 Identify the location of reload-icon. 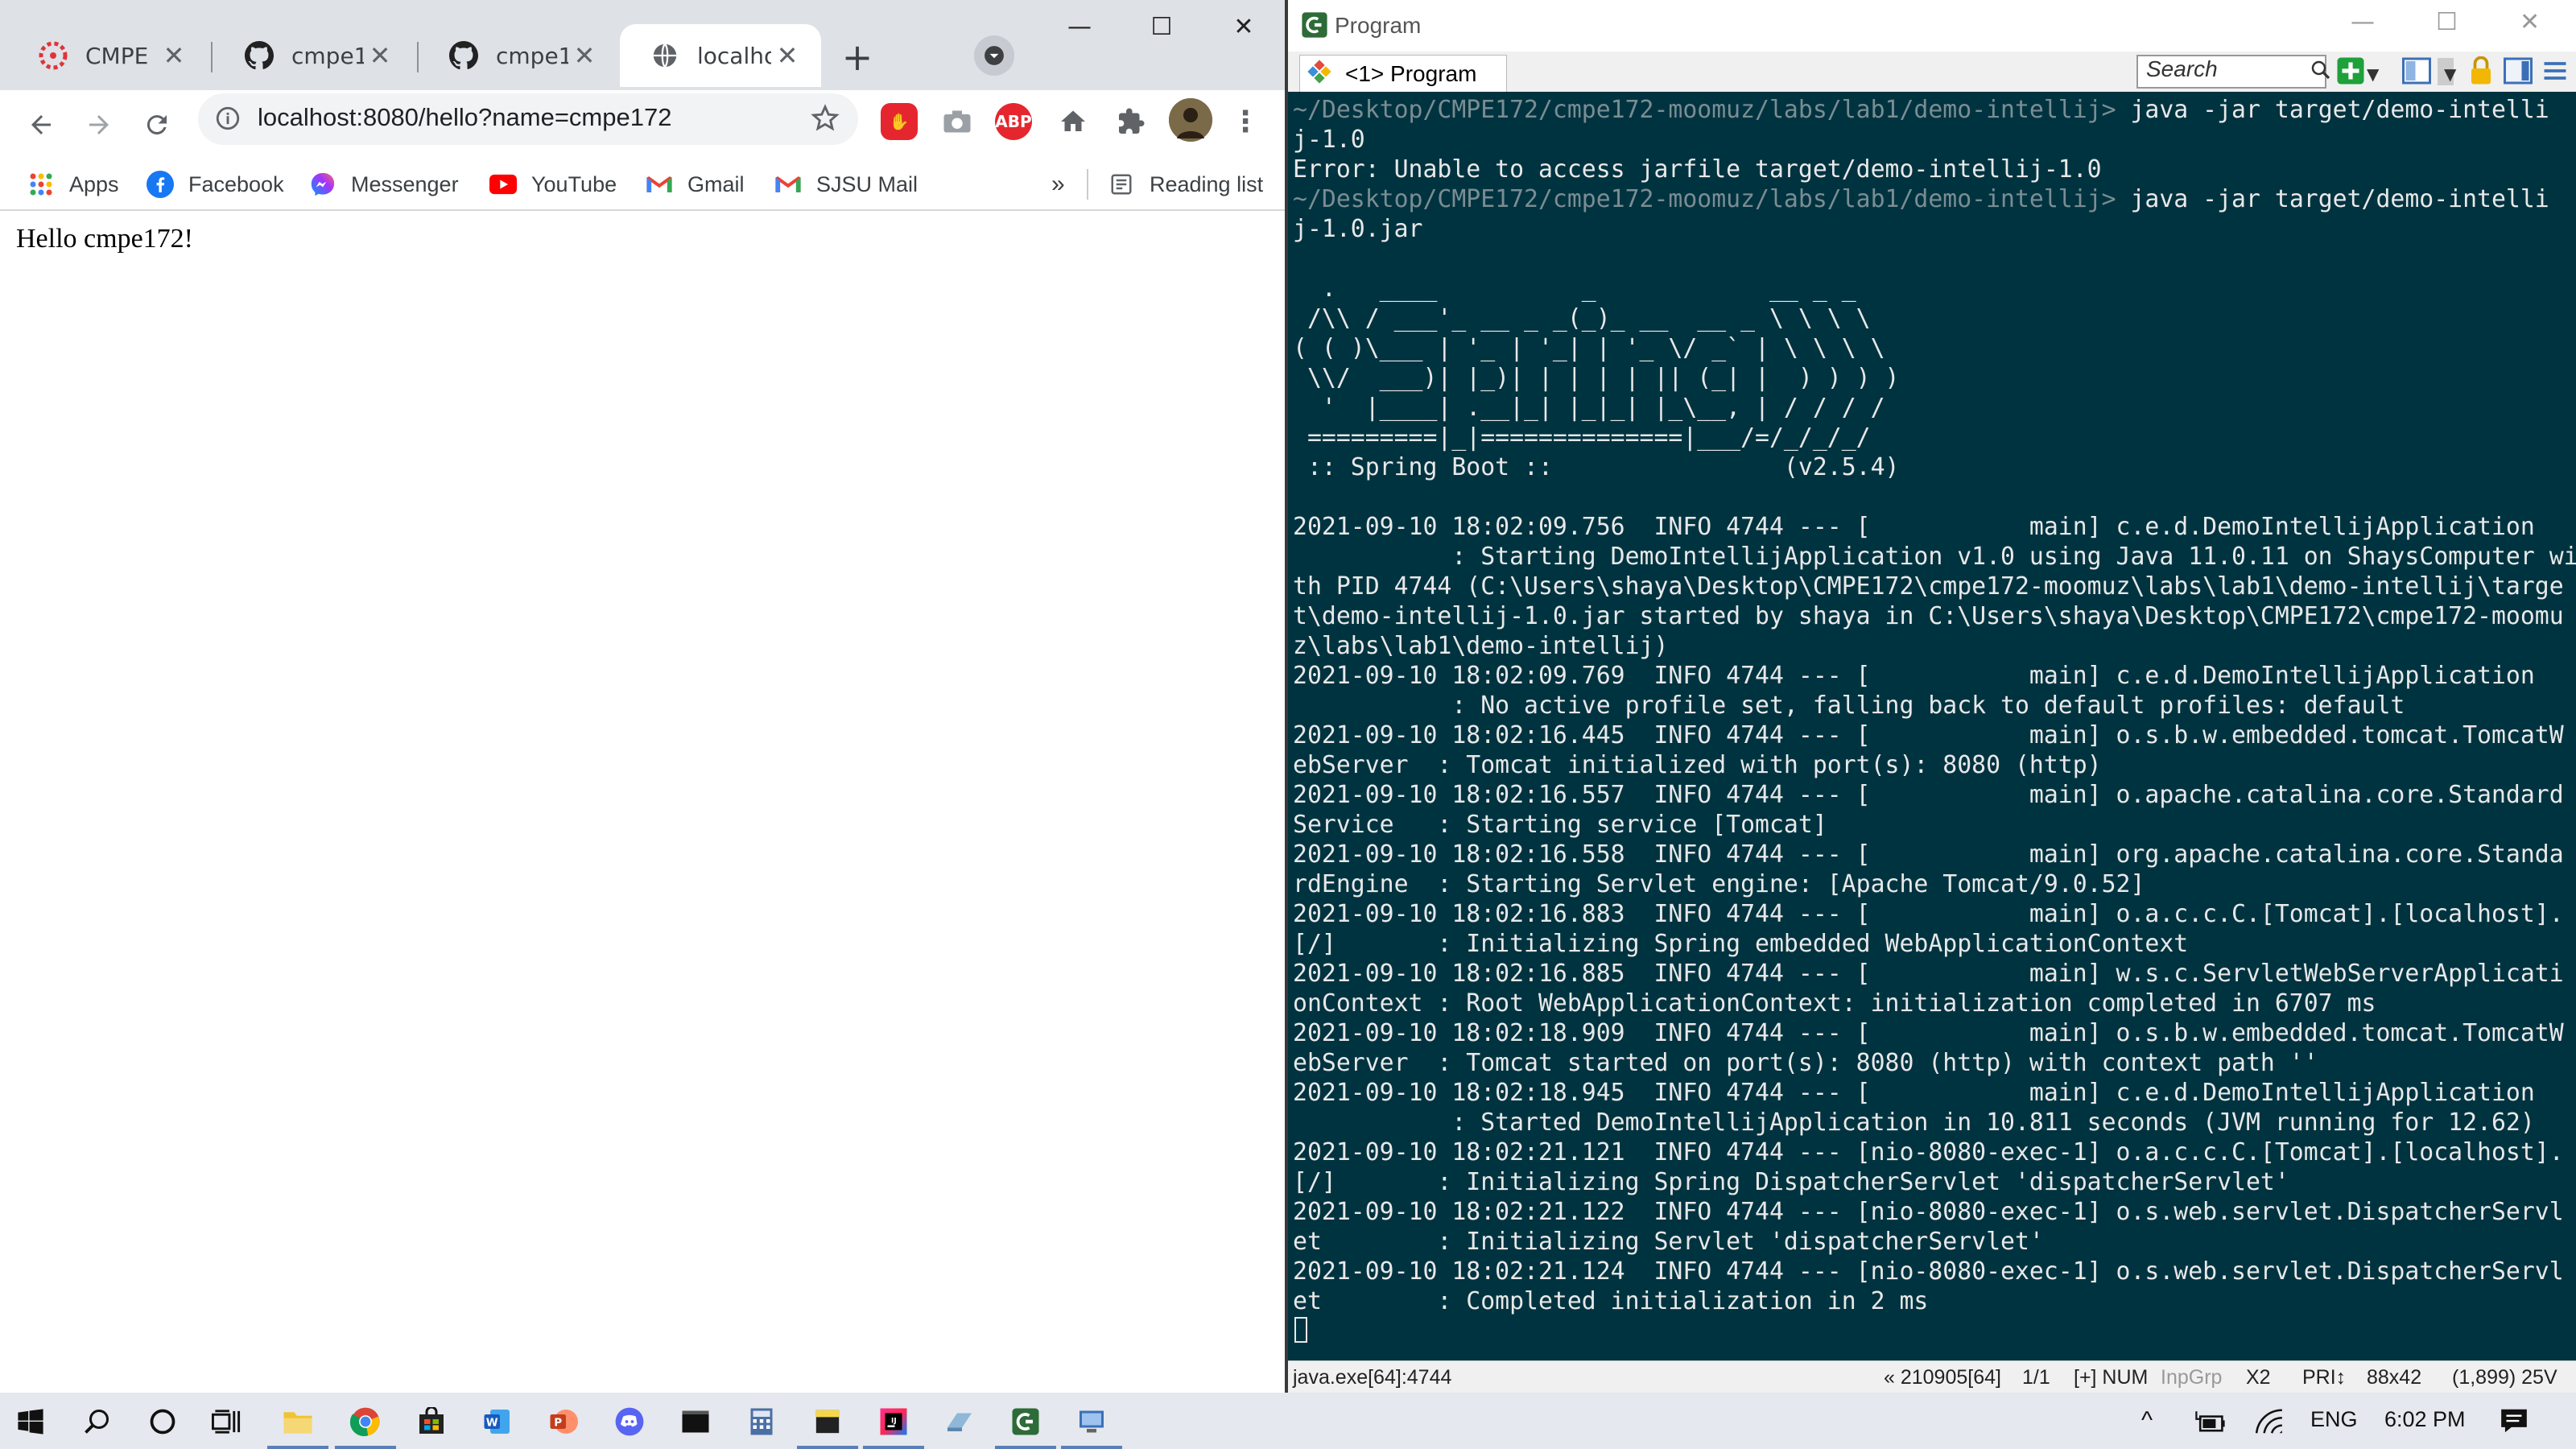
(157, 125).